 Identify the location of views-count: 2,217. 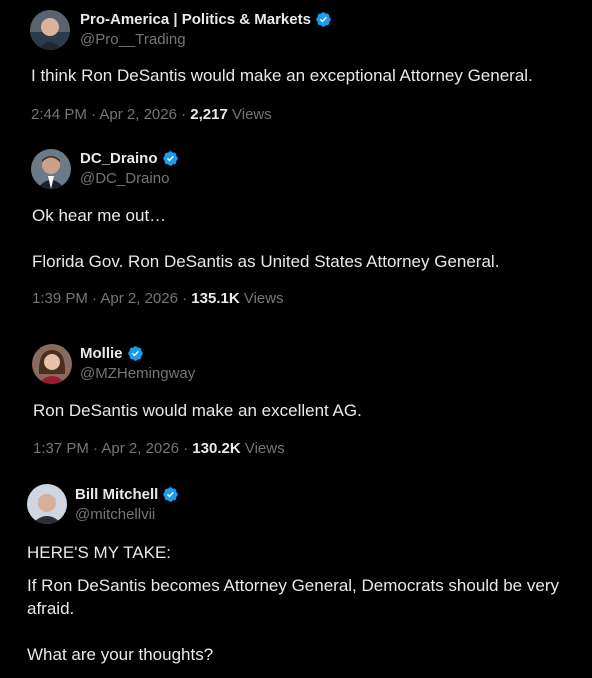
(209, 114).